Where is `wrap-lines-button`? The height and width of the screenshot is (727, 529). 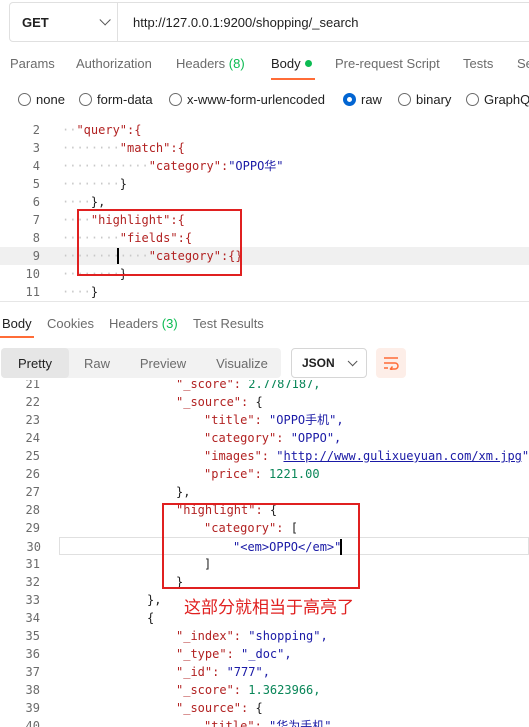 wrap-lines-button is located at coordinates (391, 363).